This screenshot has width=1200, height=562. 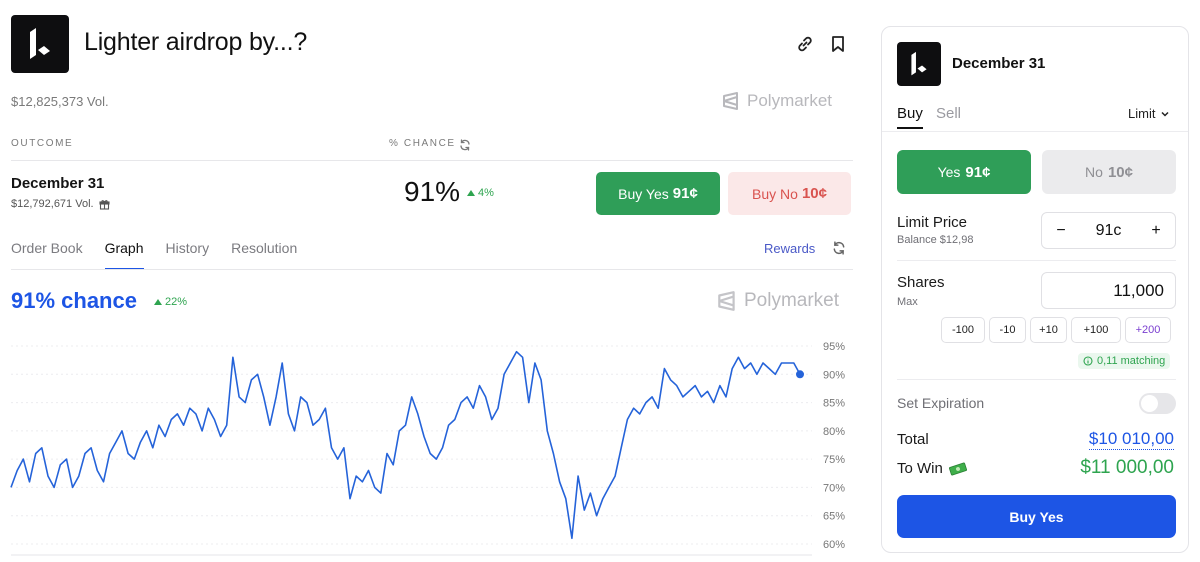 I want to click on tab-resolution: Resolution, so click(x=264, y=255).